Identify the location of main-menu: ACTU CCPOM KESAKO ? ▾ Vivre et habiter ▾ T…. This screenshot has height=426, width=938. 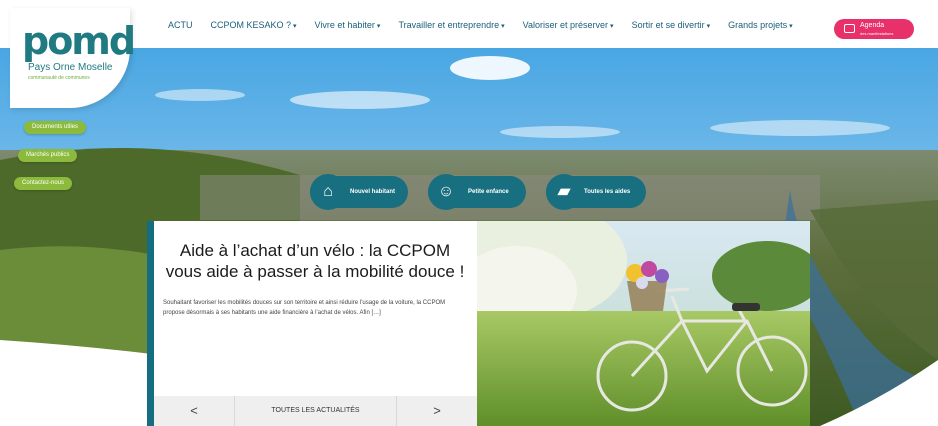
(489, 25).